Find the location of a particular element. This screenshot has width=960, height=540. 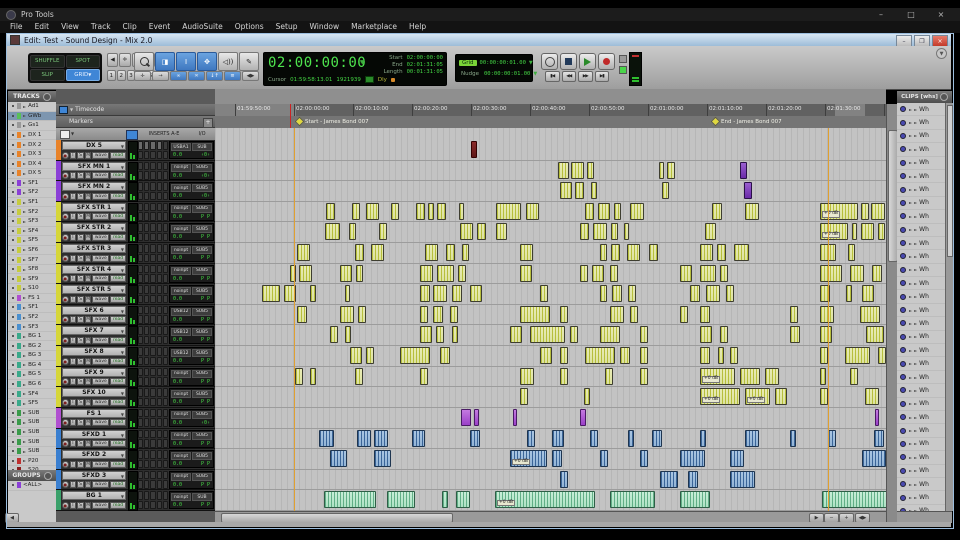

sidebar-track-sf6: ► SF6 is located at coordinates (32, 251).